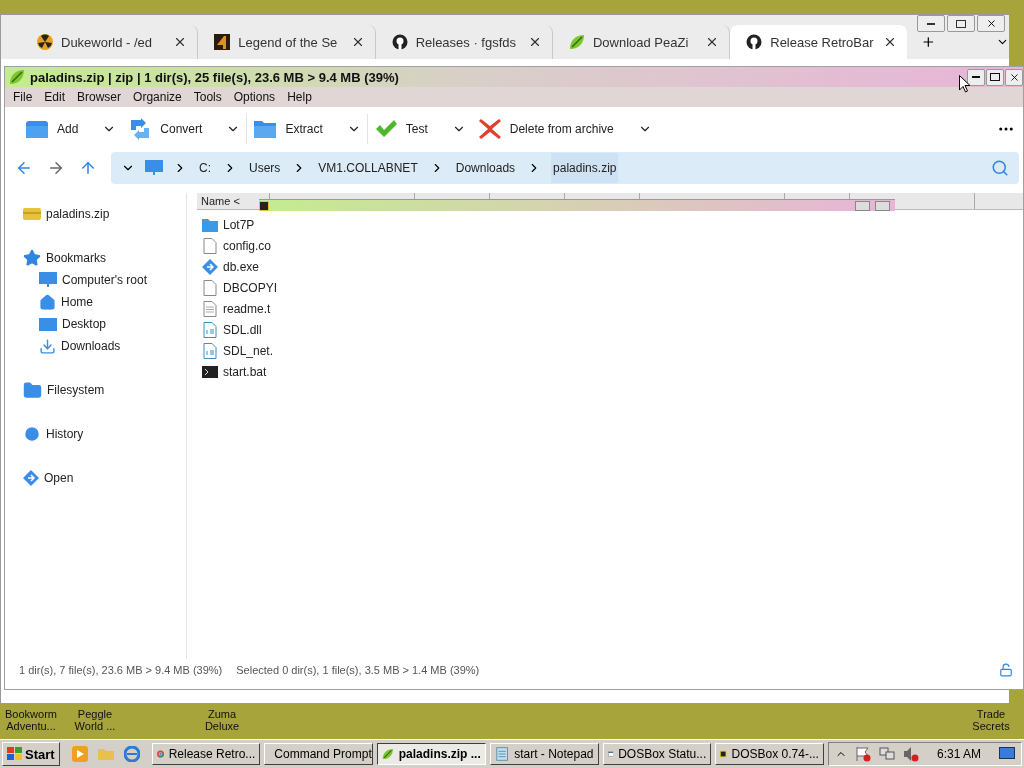 The width and height of the screenshot is (1024, 768). Describe the element at coordinates (610, 287) in the screenshot. I see `file-row: DBCOPYI` at that location.